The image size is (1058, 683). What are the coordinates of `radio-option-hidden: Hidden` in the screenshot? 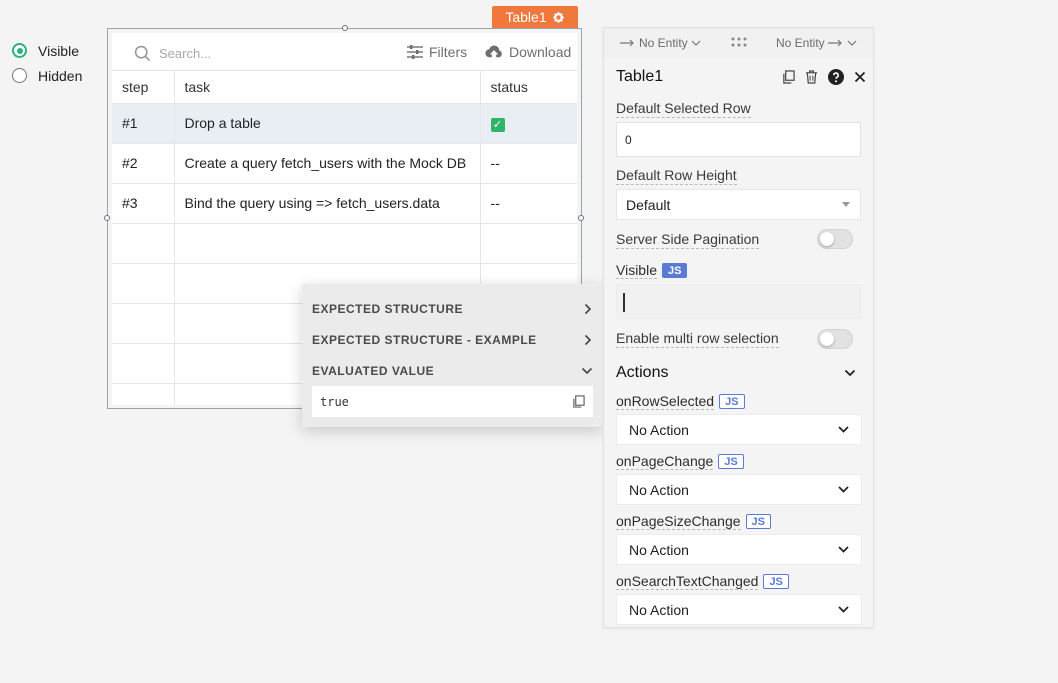 It's located at (47, 75).